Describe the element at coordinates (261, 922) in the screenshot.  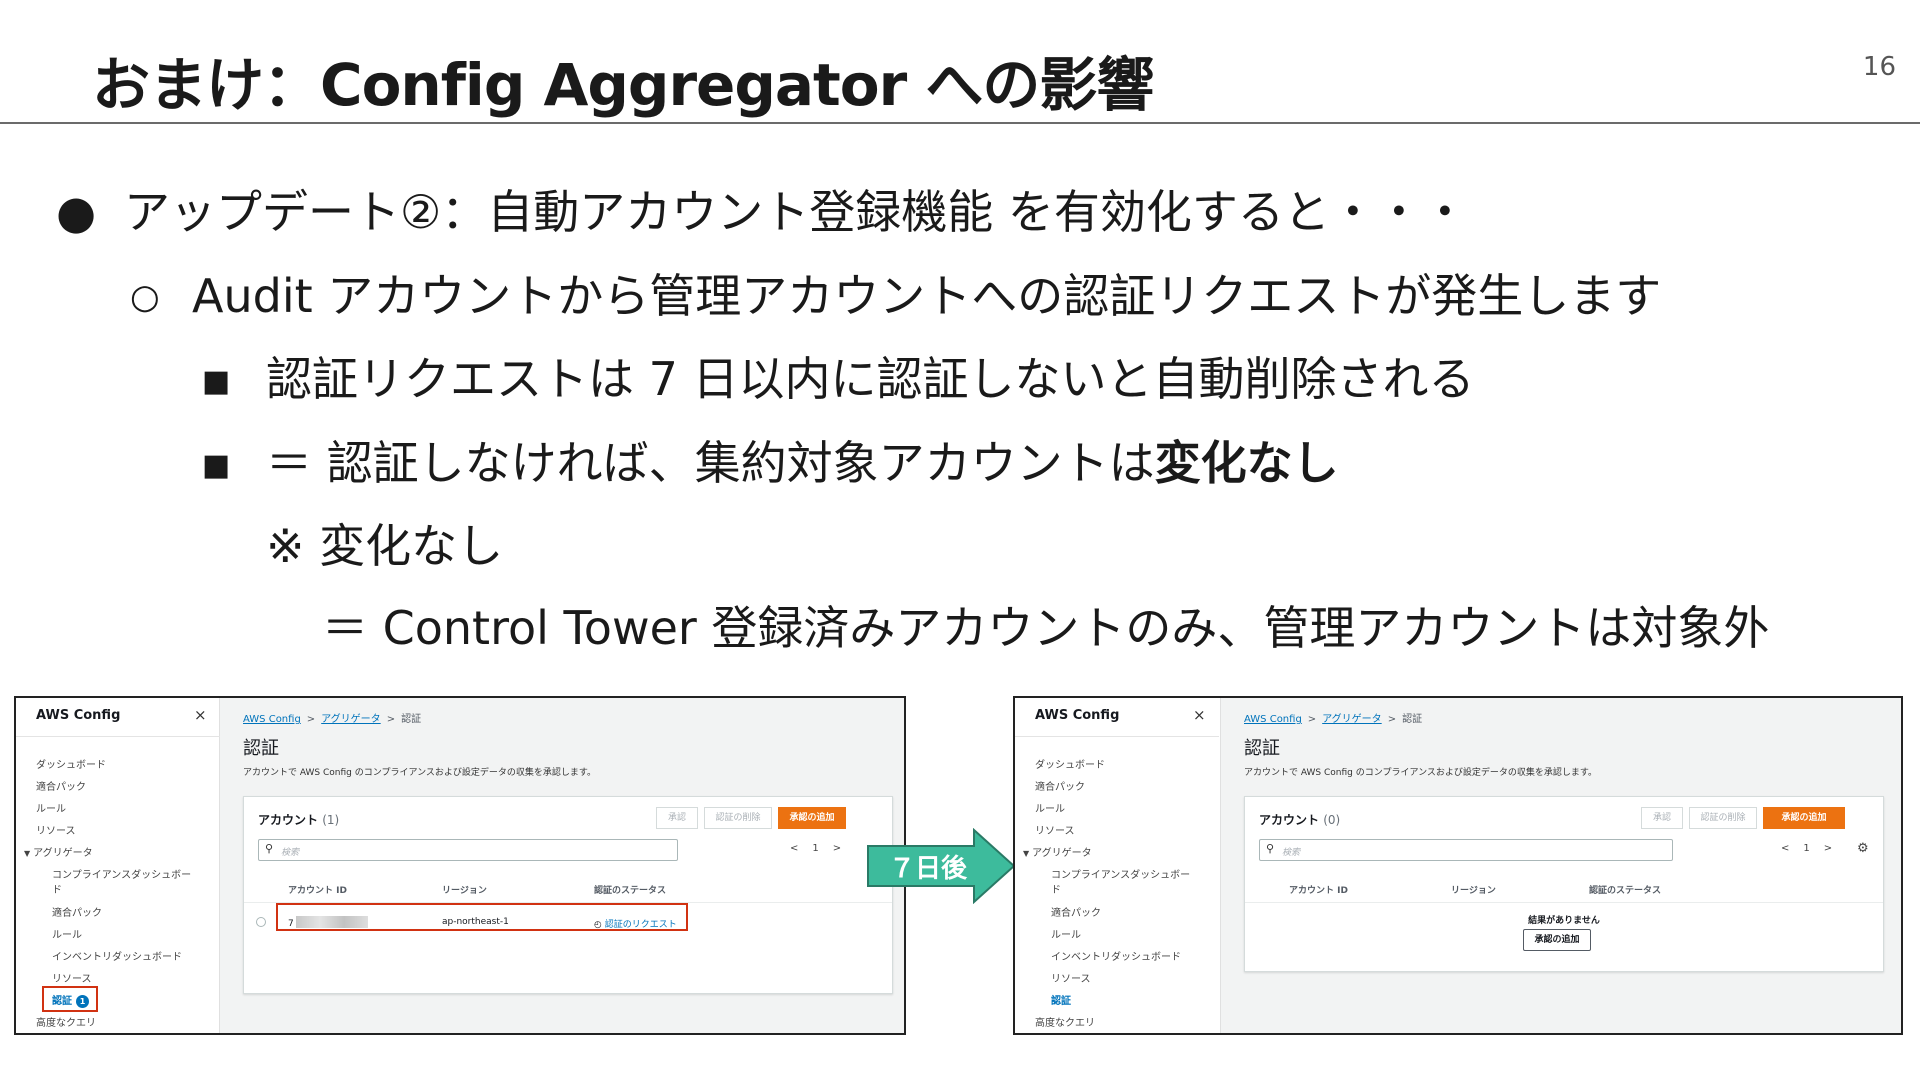
I see `row-select-radio` at that location.